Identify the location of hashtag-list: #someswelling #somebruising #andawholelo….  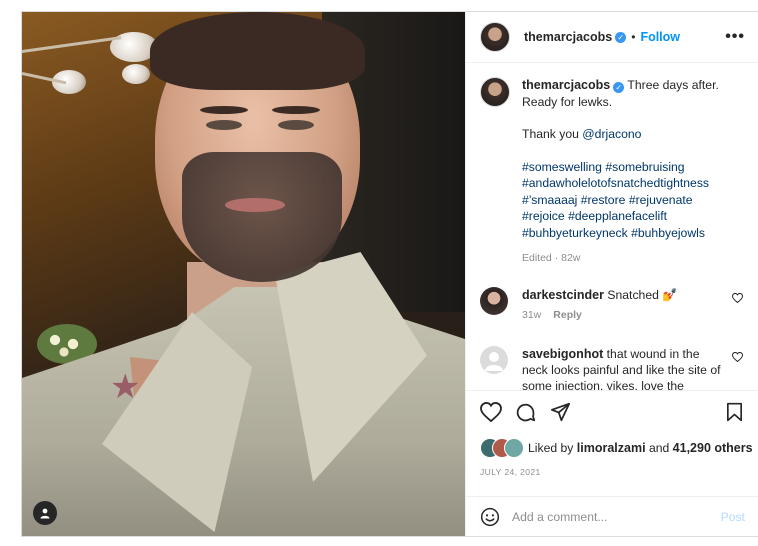
(633, 200).